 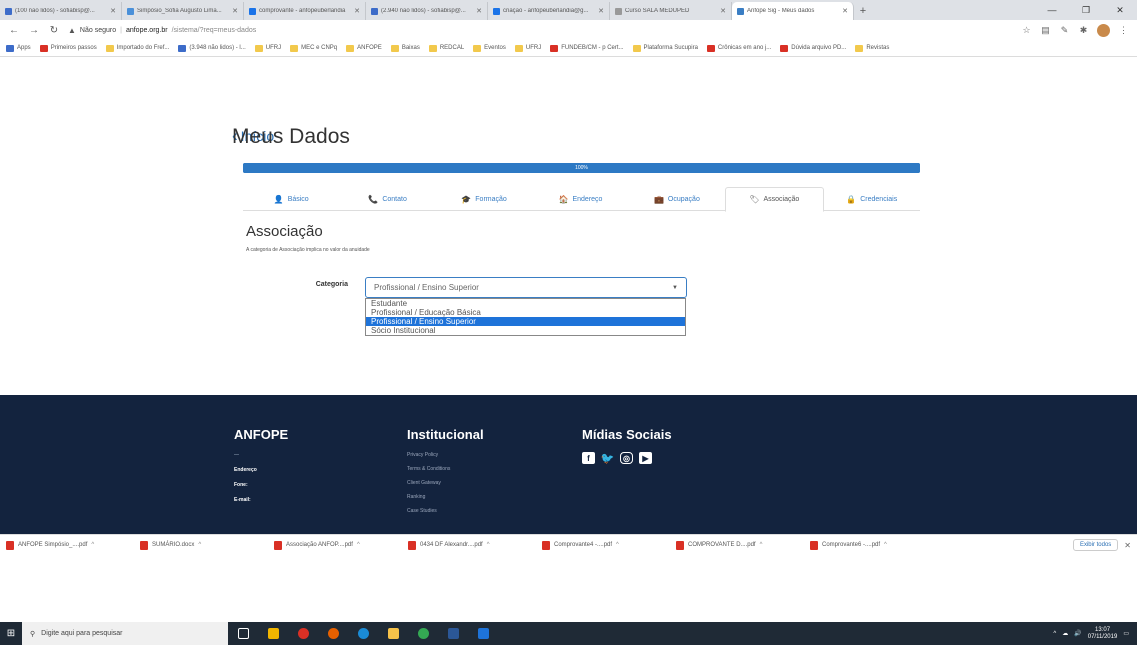 What do you see at coordinates (874, 545) in the screenshot?
I see `download-item: Comprovante6 -....pdf ^` at bounding box center [874, 545].